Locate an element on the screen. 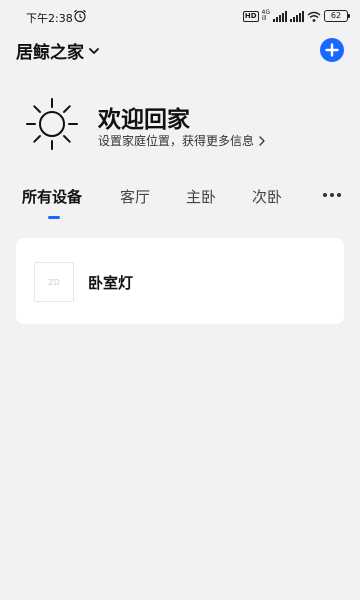 Image resolution: width=360 pixels, height=600 pixels. status-bar: 下午2:38 HD 4G ill 62 is located at coordinates (180, 17).